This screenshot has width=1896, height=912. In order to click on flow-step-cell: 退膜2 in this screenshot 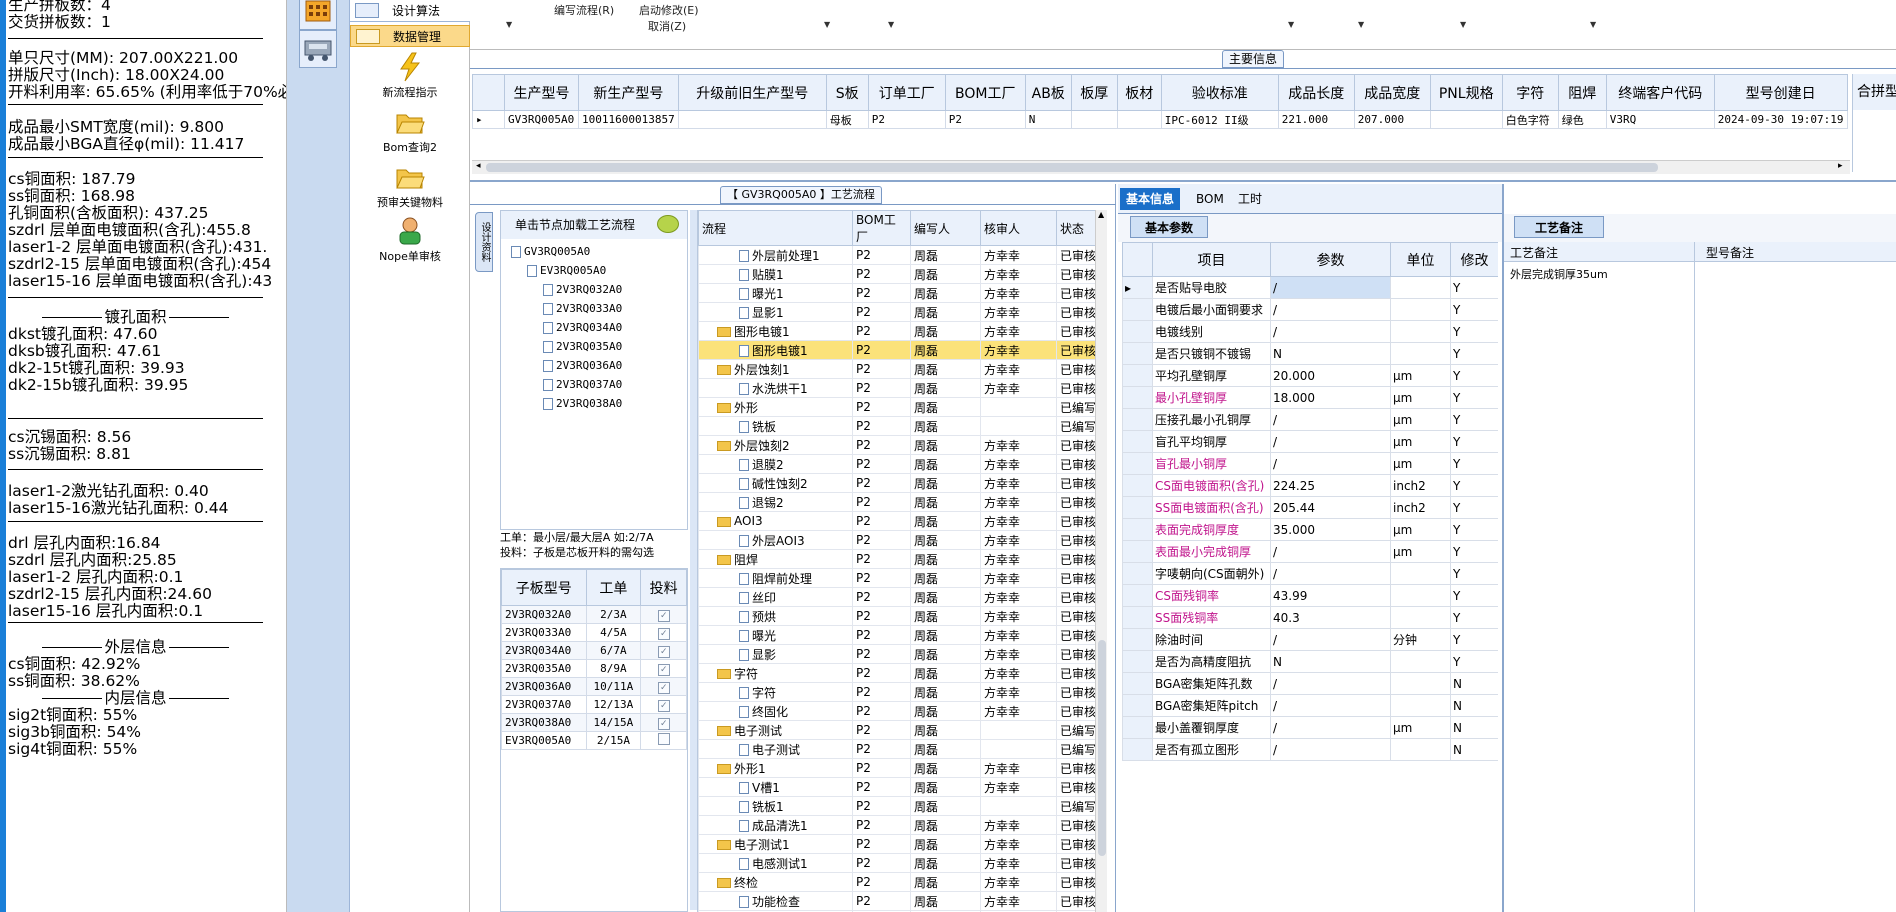, I will do `click(775, 464)`.